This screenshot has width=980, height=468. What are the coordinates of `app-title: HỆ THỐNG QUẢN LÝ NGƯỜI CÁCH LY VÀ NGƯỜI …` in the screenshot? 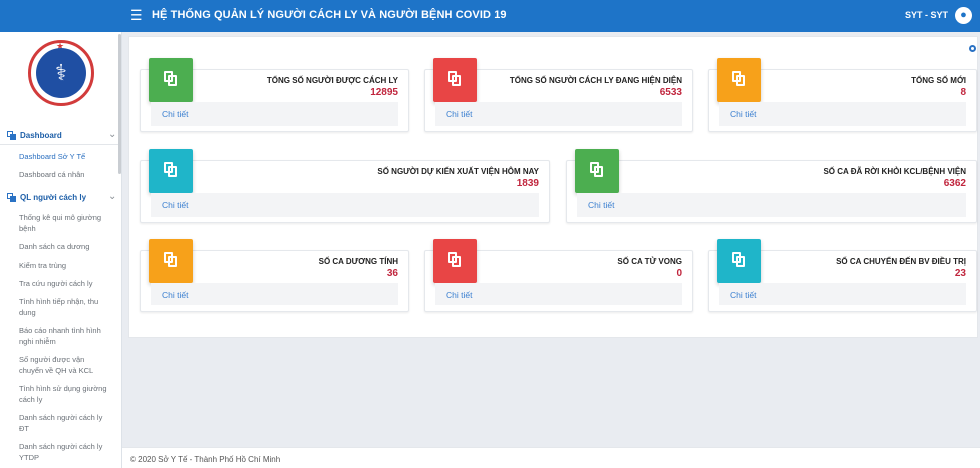 It's located at (329, 15).